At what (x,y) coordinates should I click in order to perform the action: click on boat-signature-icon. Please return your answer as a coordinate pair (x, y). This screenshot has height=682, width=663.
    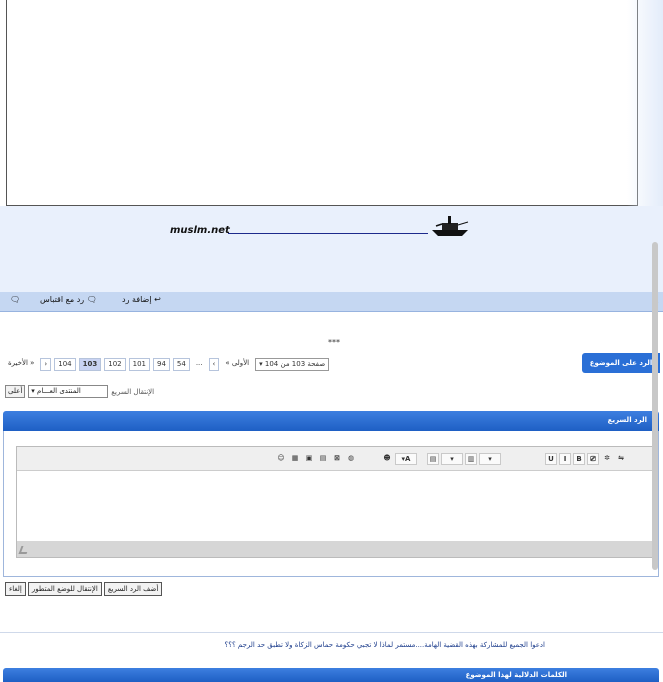
    Looking at the image, I should click on (450, 226).